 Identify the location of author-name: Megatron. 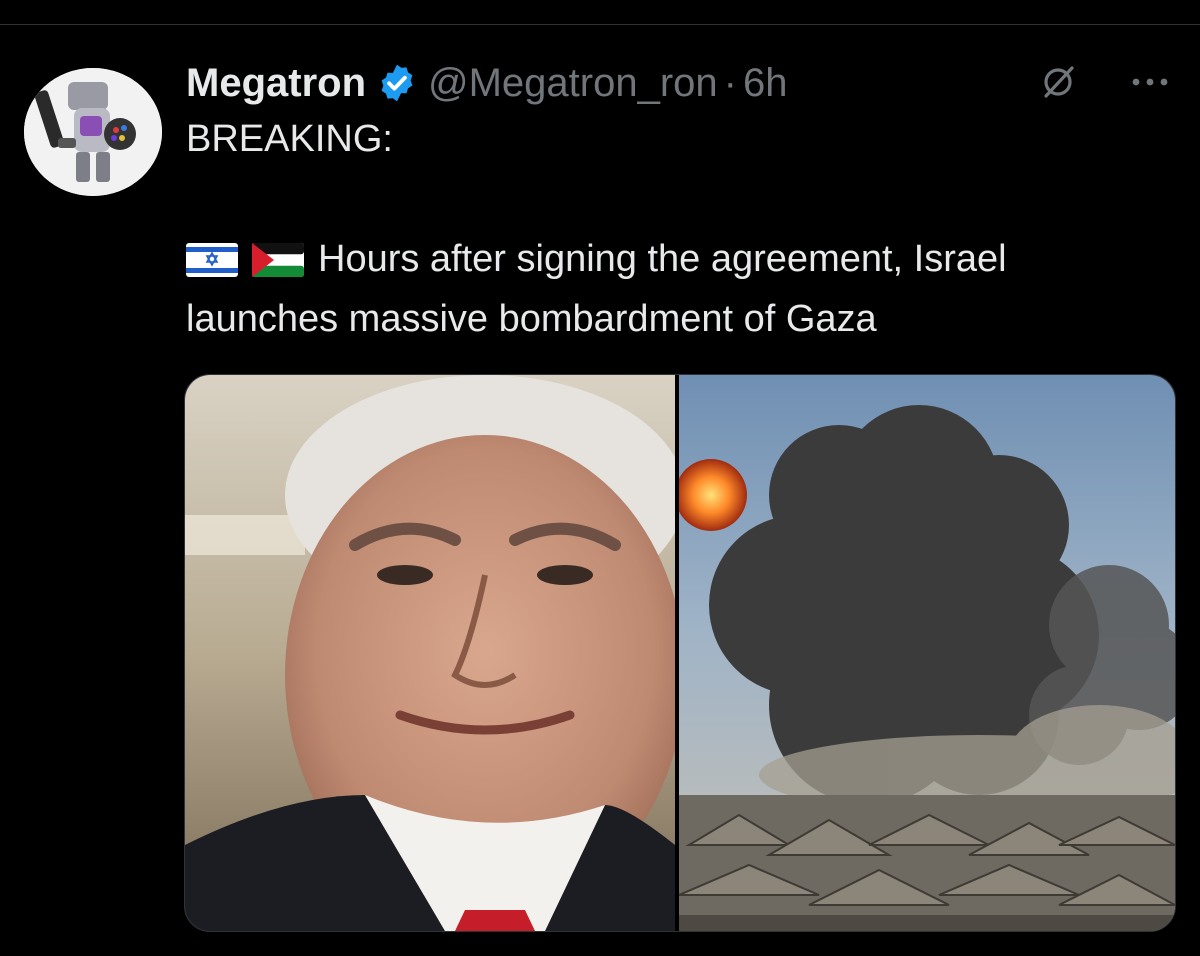
(276, 83).